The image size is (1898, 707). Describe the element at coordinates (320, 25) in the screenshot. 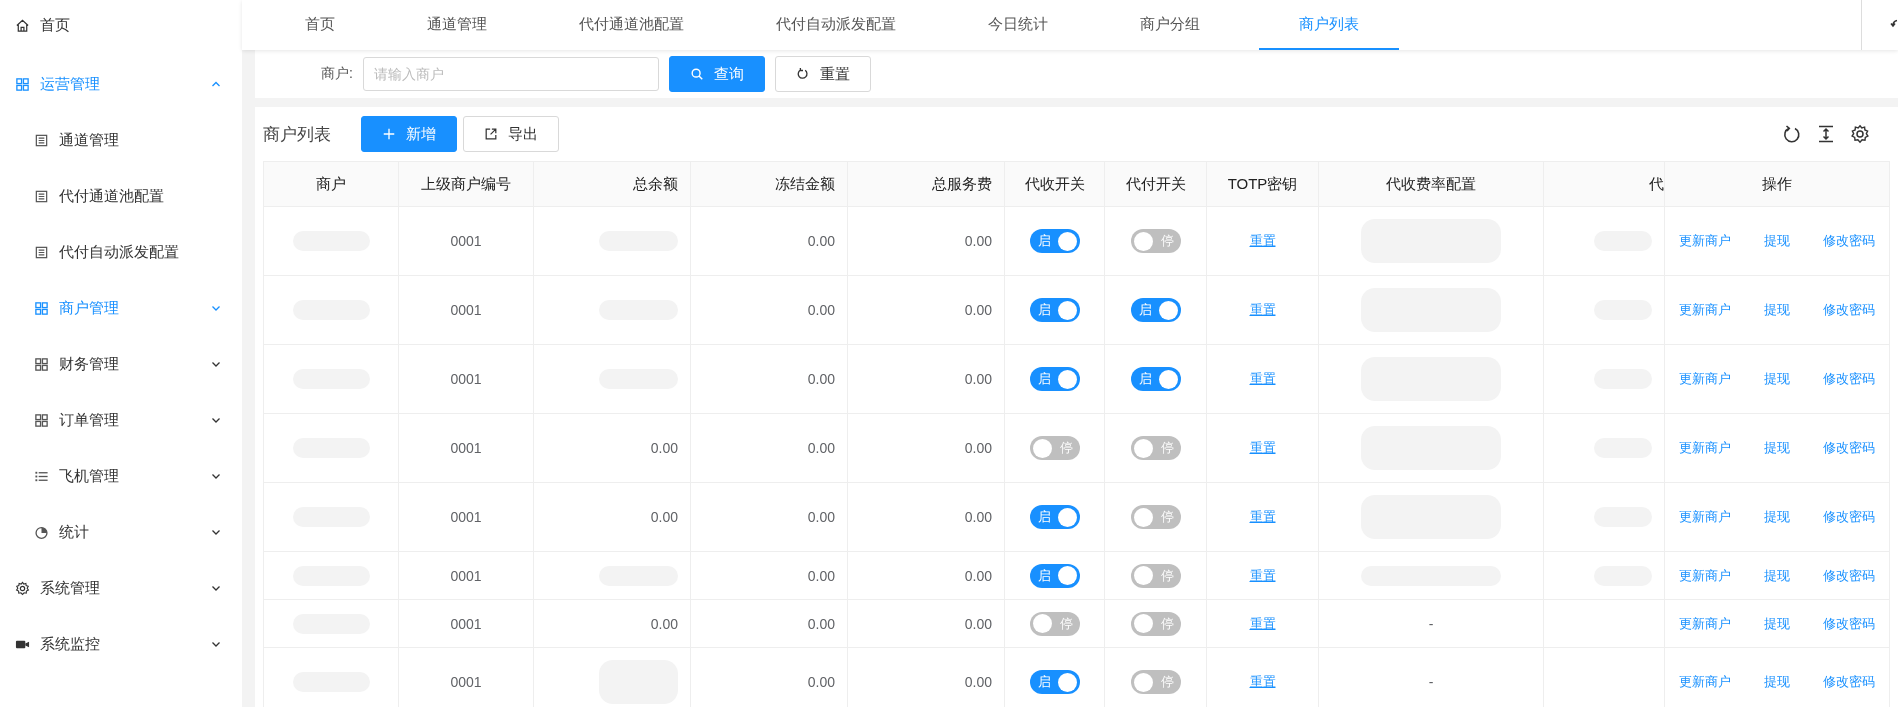

I see `tab: 首页` at that location.